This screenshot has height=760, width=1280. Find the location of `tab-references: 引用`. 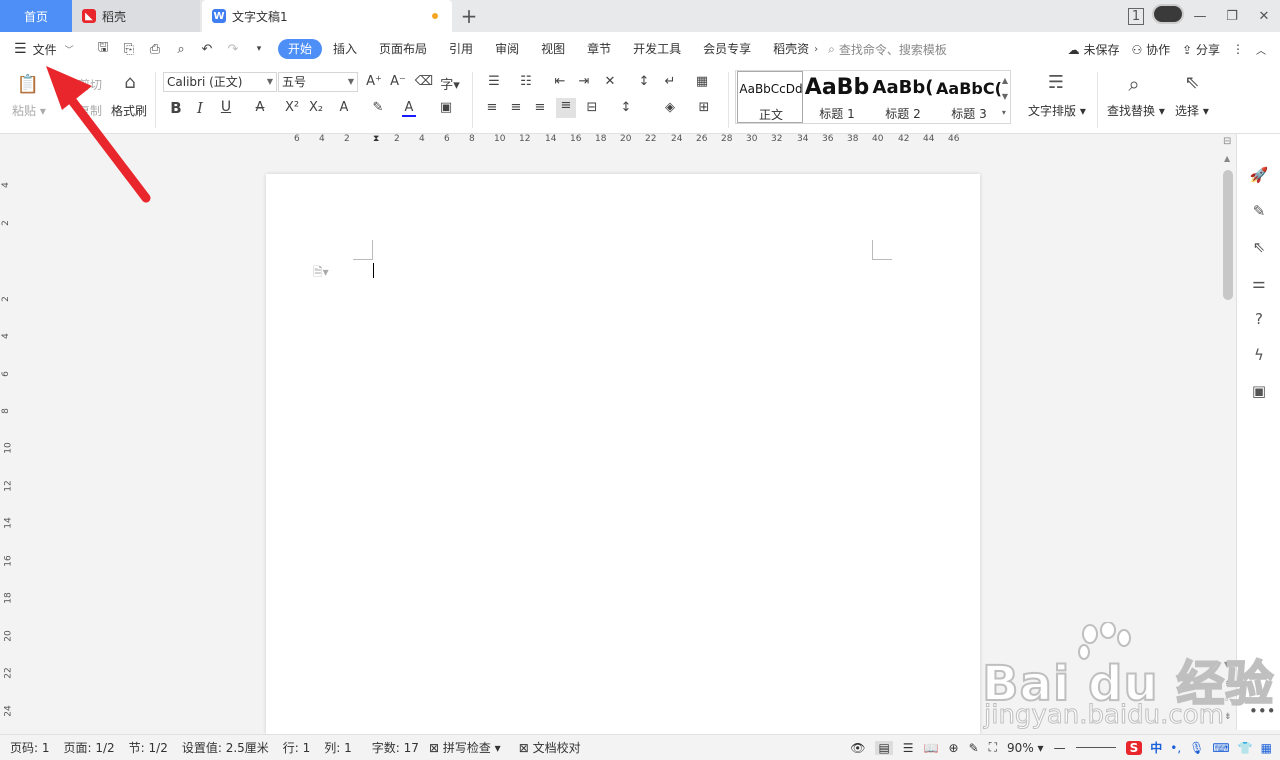

tab-references: 引用 is located at coordinates (461, 49).